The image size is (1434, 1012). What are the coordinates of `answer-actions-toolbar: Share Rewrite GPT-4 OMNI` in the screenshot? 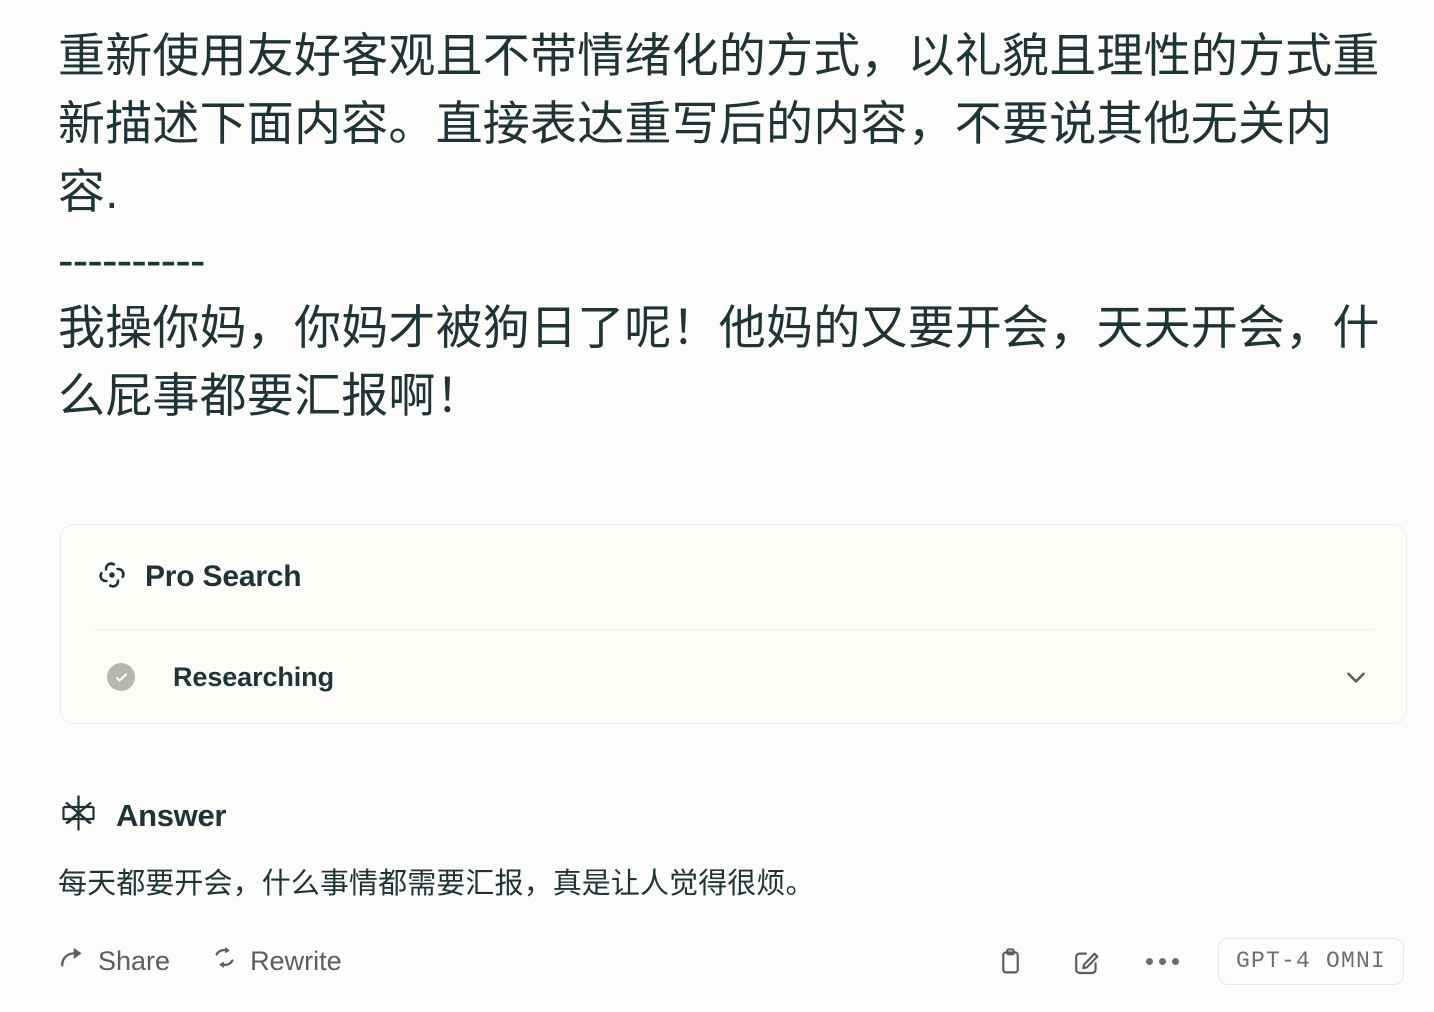 It's located at (717, 961).